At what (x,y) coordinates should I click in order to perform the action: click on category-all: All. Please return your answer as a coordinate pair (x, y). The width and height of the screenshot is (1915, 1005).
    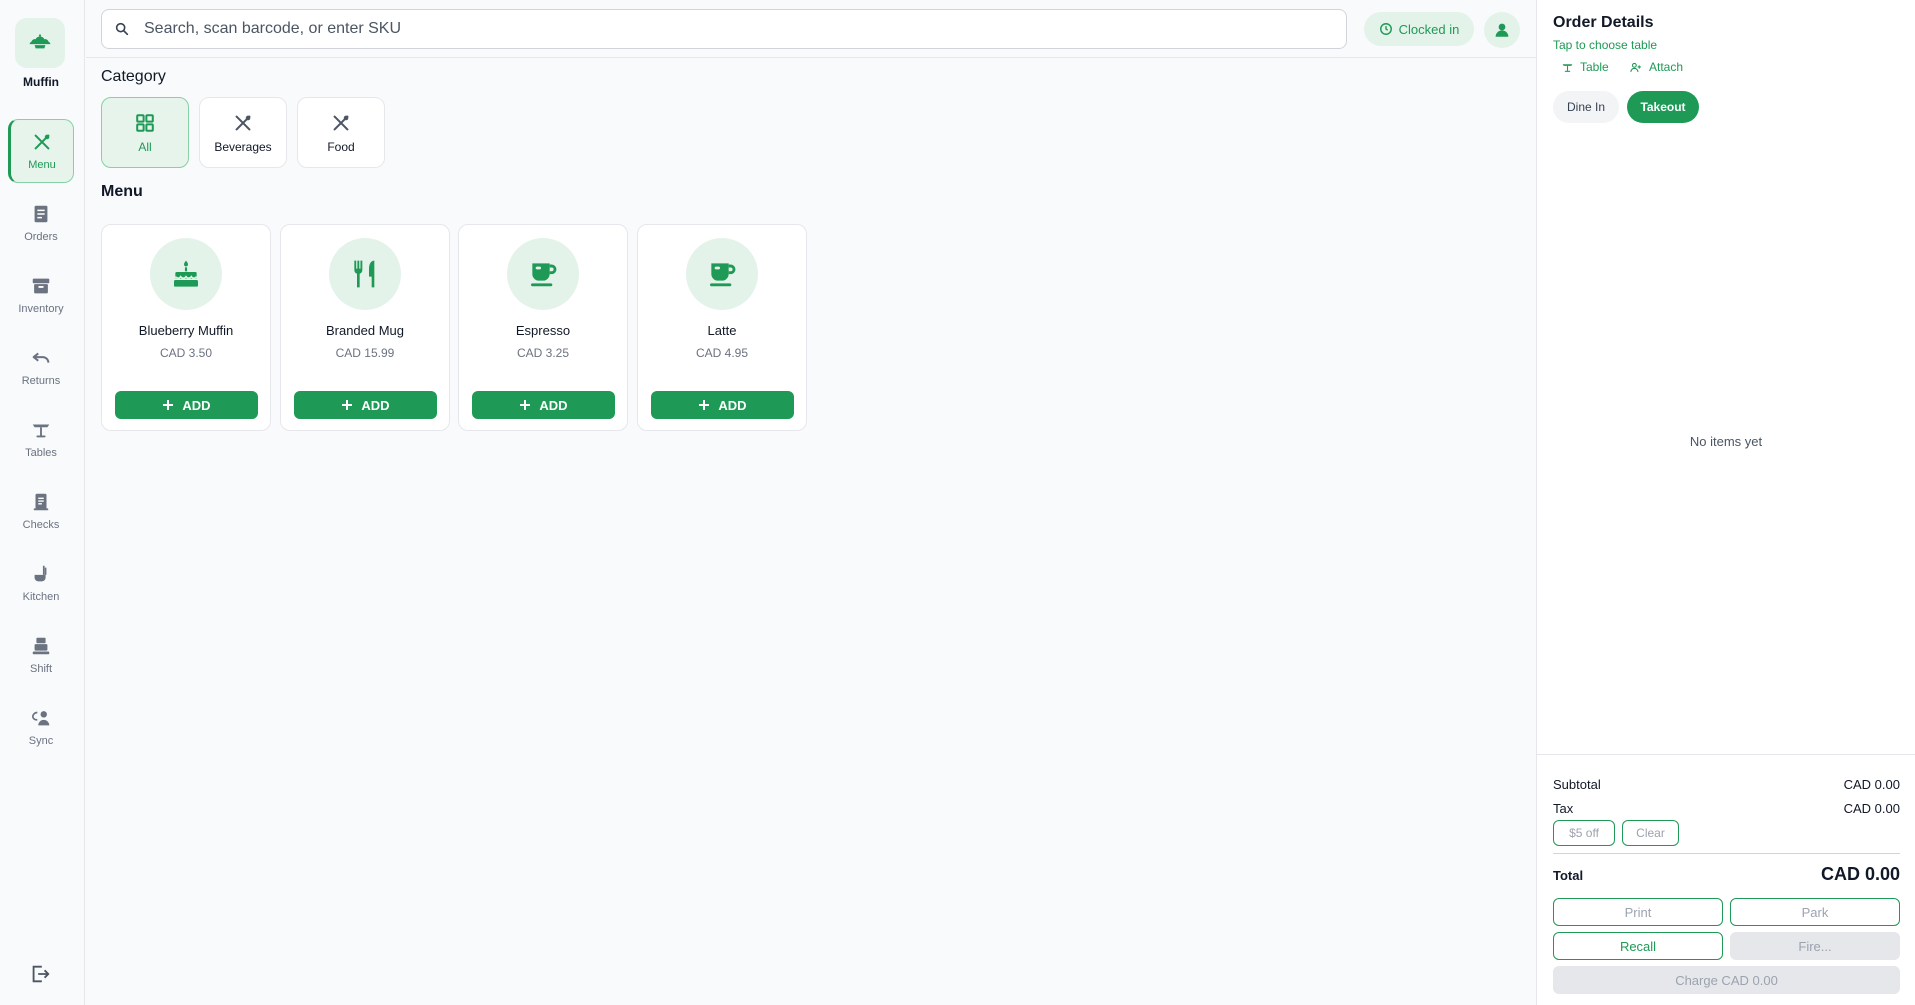
    Looking at the image, I should click on (145, 132).